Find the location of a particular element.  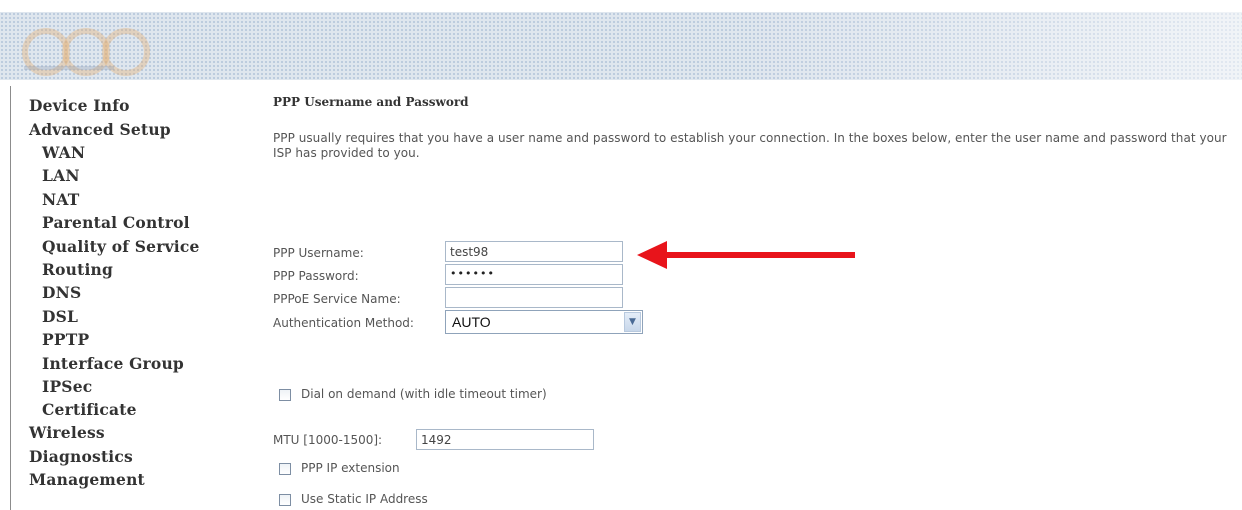

red-arrow-left-icon is located at coordinates (746, 255).